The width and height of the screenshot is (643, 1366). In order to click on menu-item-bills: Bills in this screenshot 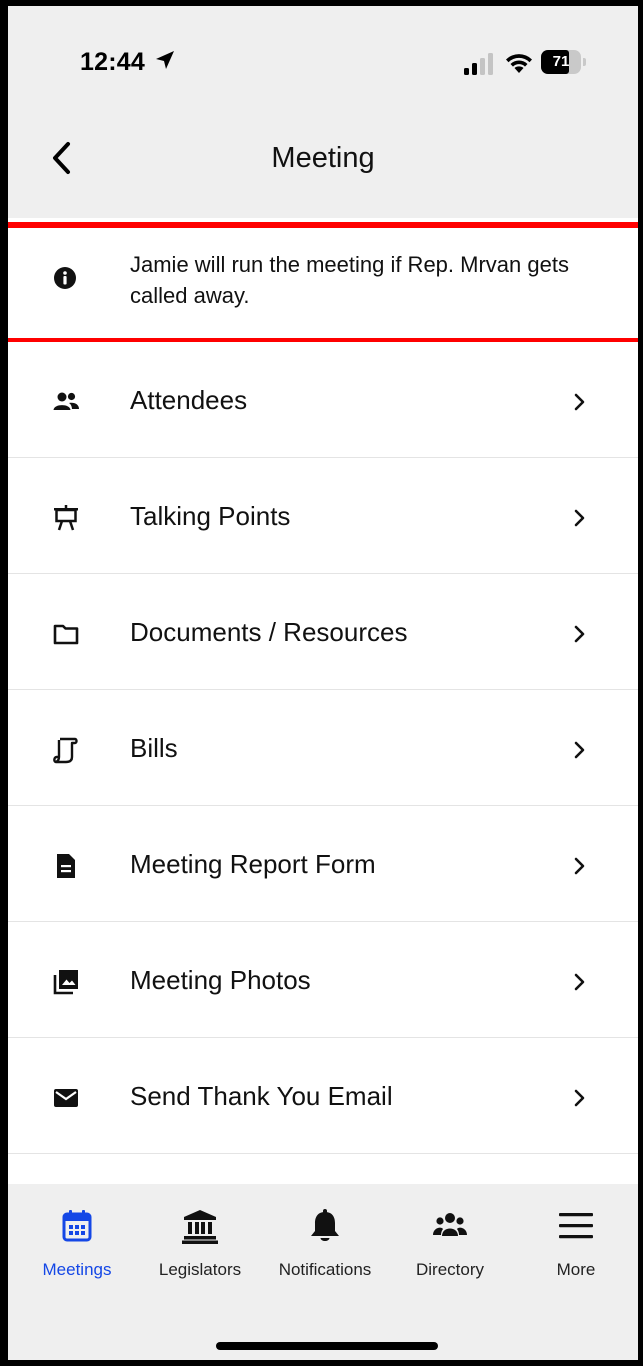, I will do `click(323, 748)`.